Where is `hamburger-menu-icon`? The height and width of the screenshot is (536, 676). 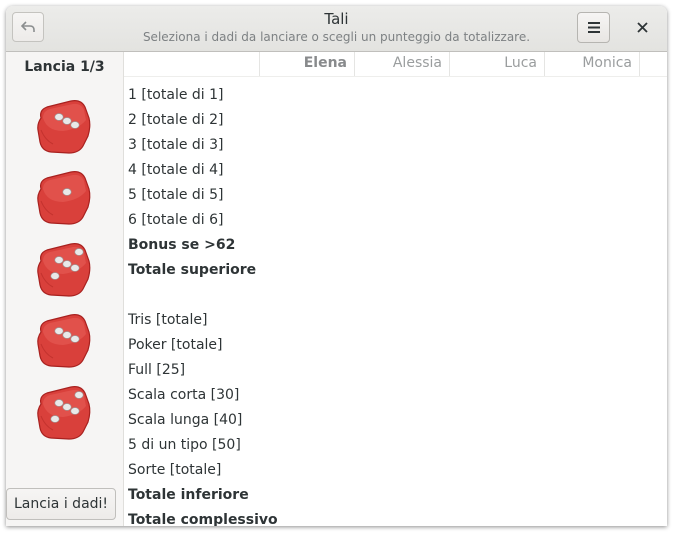 hamburger-menu-icon is located at coordinates (593, 27).